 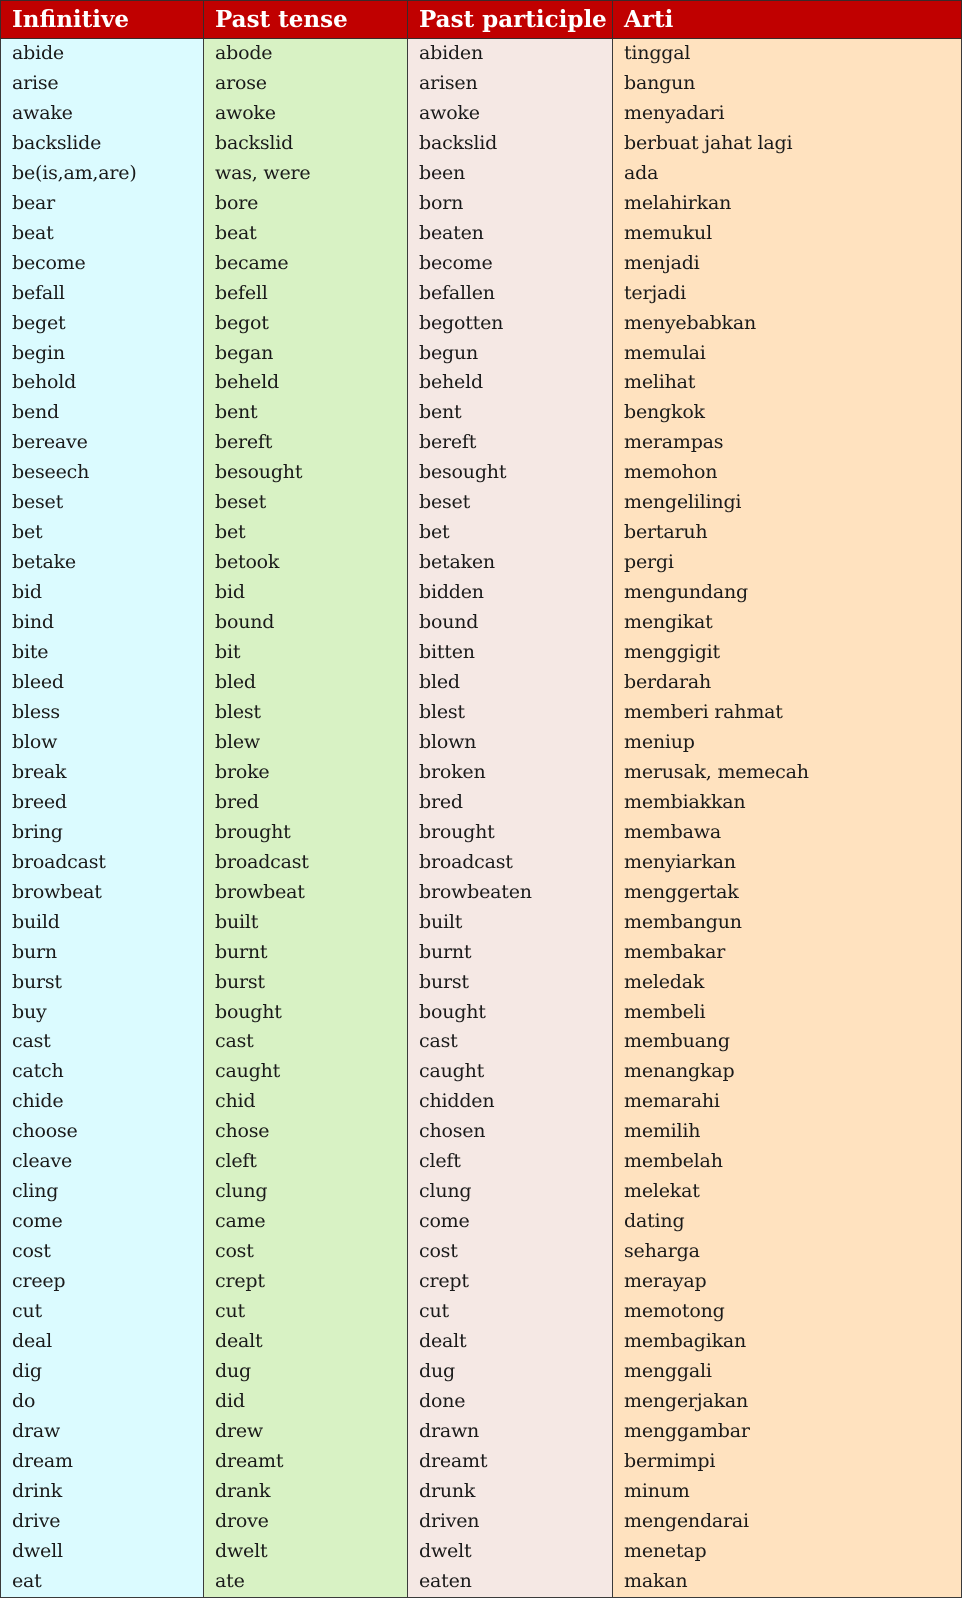 I want to click on cell-past-participle: brought, so click(x=510, y=832).